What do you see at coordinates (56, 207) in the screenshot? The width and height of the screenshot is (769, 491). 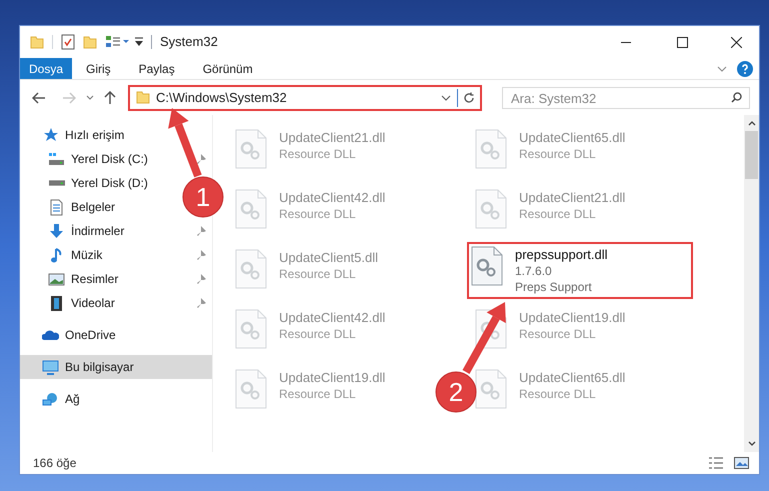 I see `document-icon` at bounding box center [56, 207].